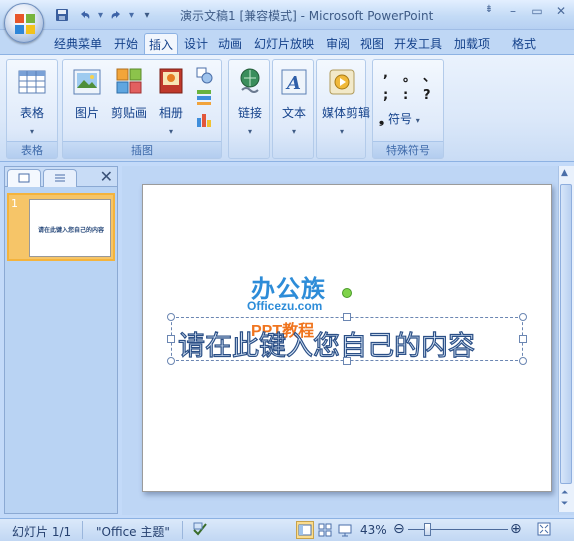 Image resolution: width=574 pixels, height=541 pixels. I want to click on media-clip-icon, so click(342, 82).